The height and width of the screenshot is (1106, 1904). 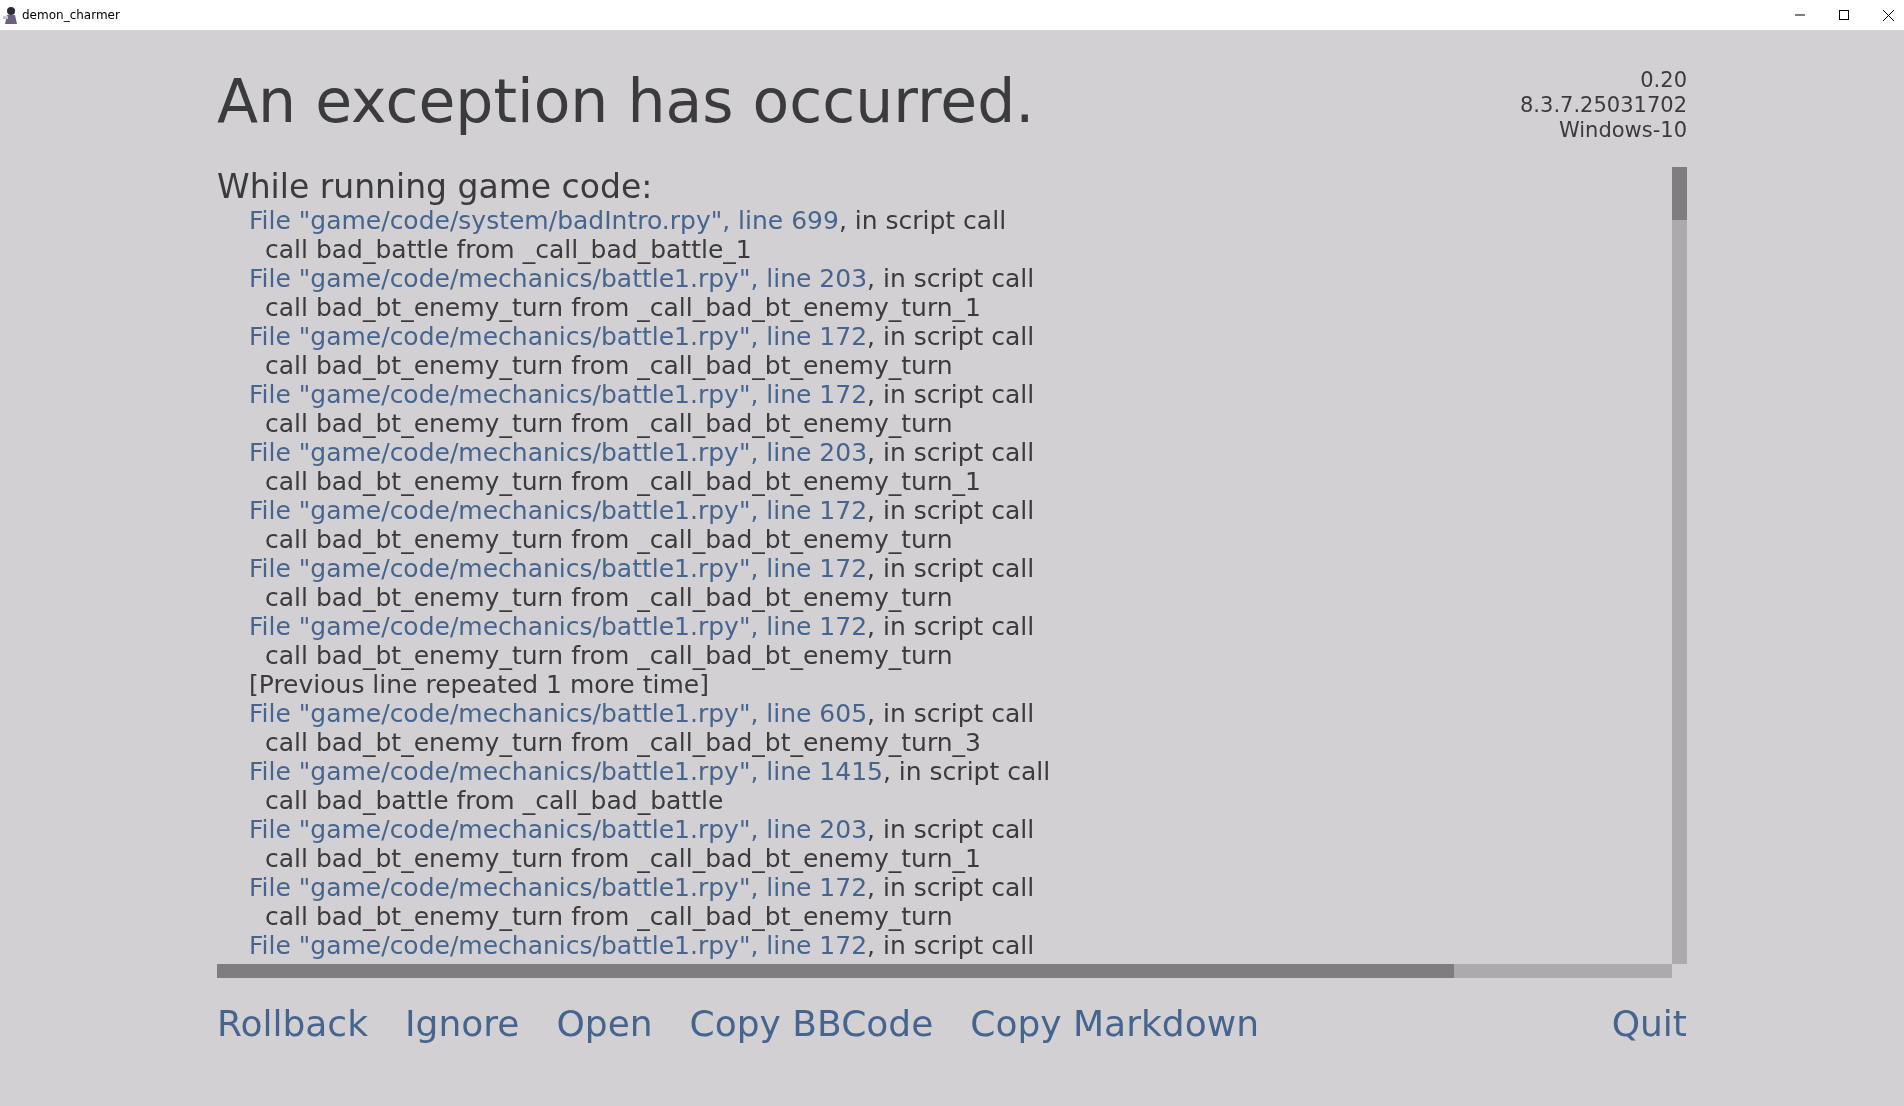 What do you see at coordinates (435, 187) in the screenshot?
I see `section-title: While running game code:` at bounding box center [435, 187].